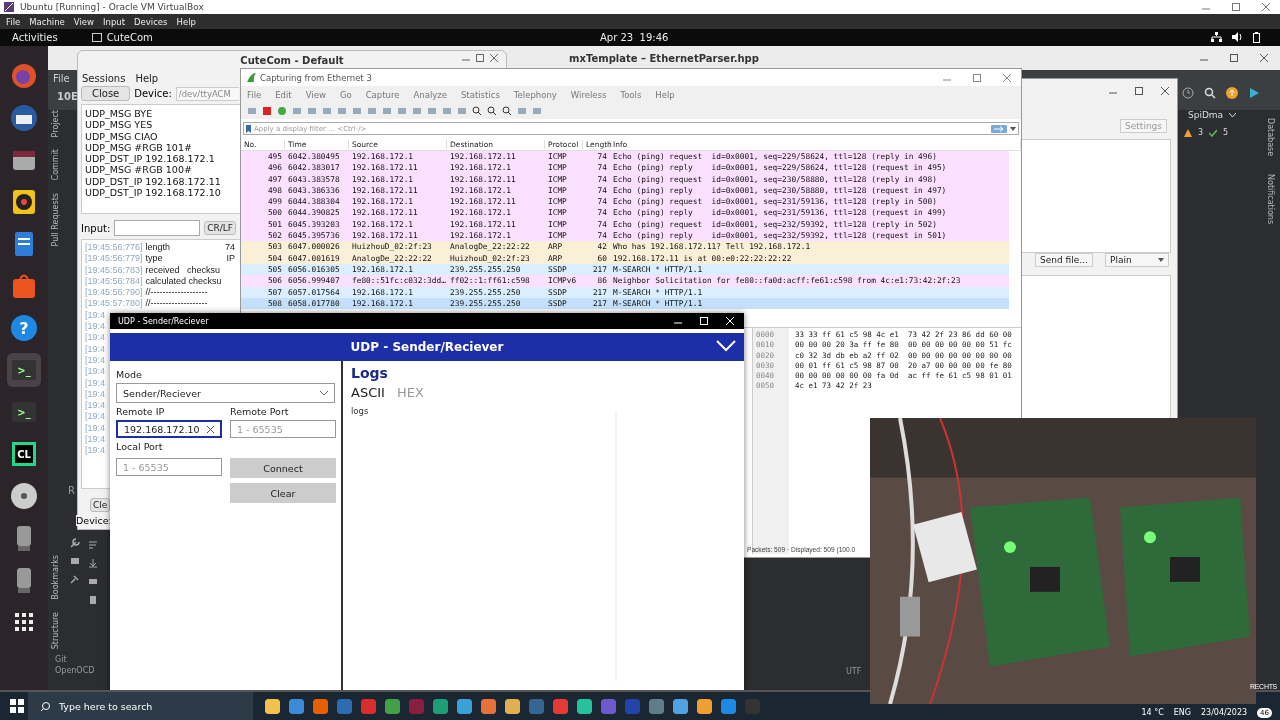 The width and height of the screenshot is (1280, 720). Describe the element at coordinates (55, 165) in the screenshot. I see `side-tab: Commit` at that location.